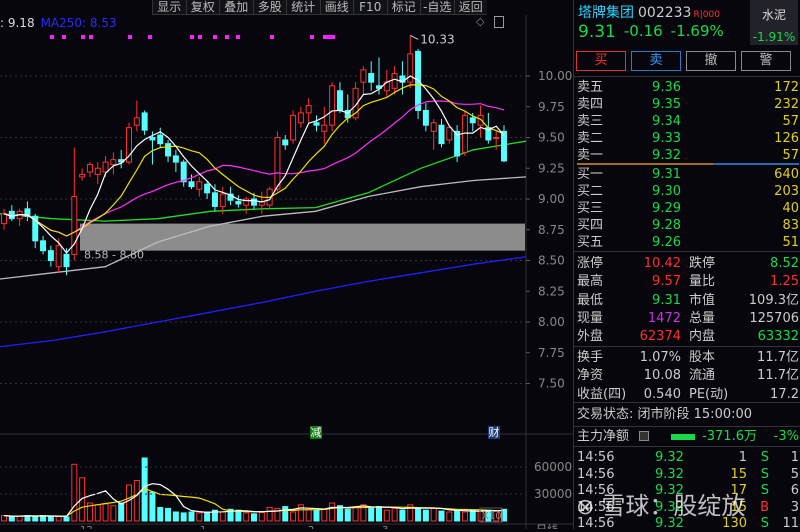 The width and height of the screenshot is (800, 532). I want to click on stat-label: 总量, so click(702, 318).